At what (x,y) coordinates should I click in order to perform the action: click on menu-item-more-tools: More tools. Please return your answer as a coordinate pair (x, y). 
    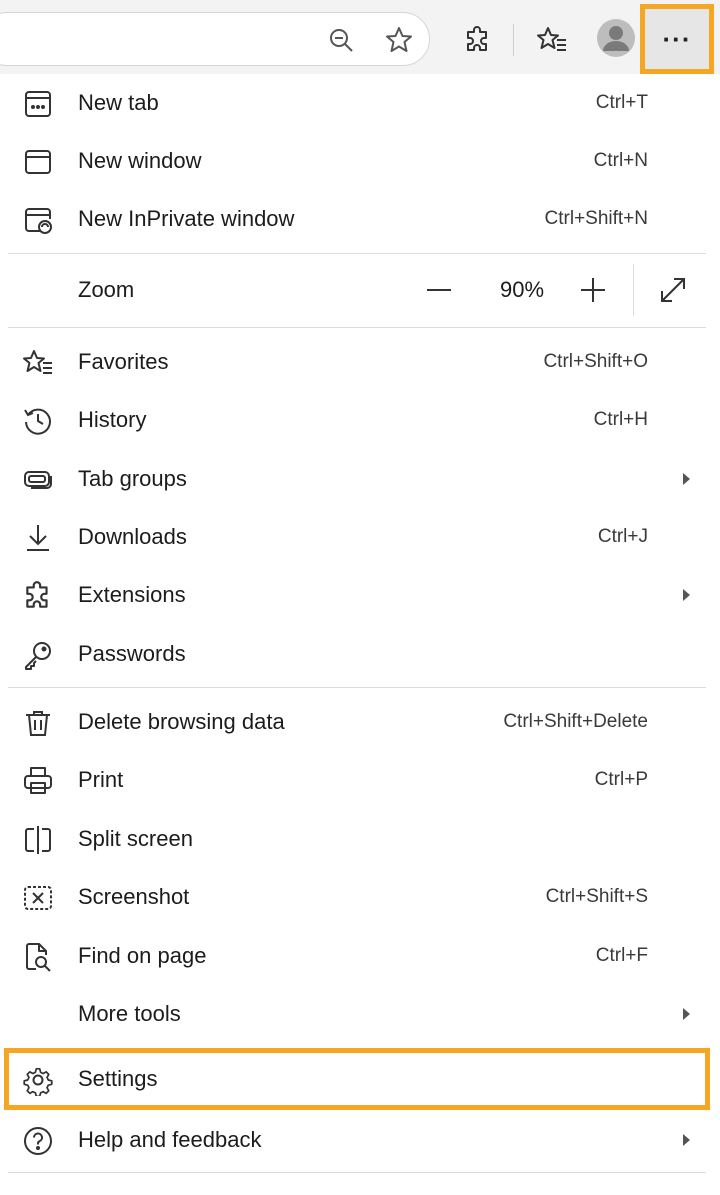
    Looking at the image, I should click on (360, 1014).